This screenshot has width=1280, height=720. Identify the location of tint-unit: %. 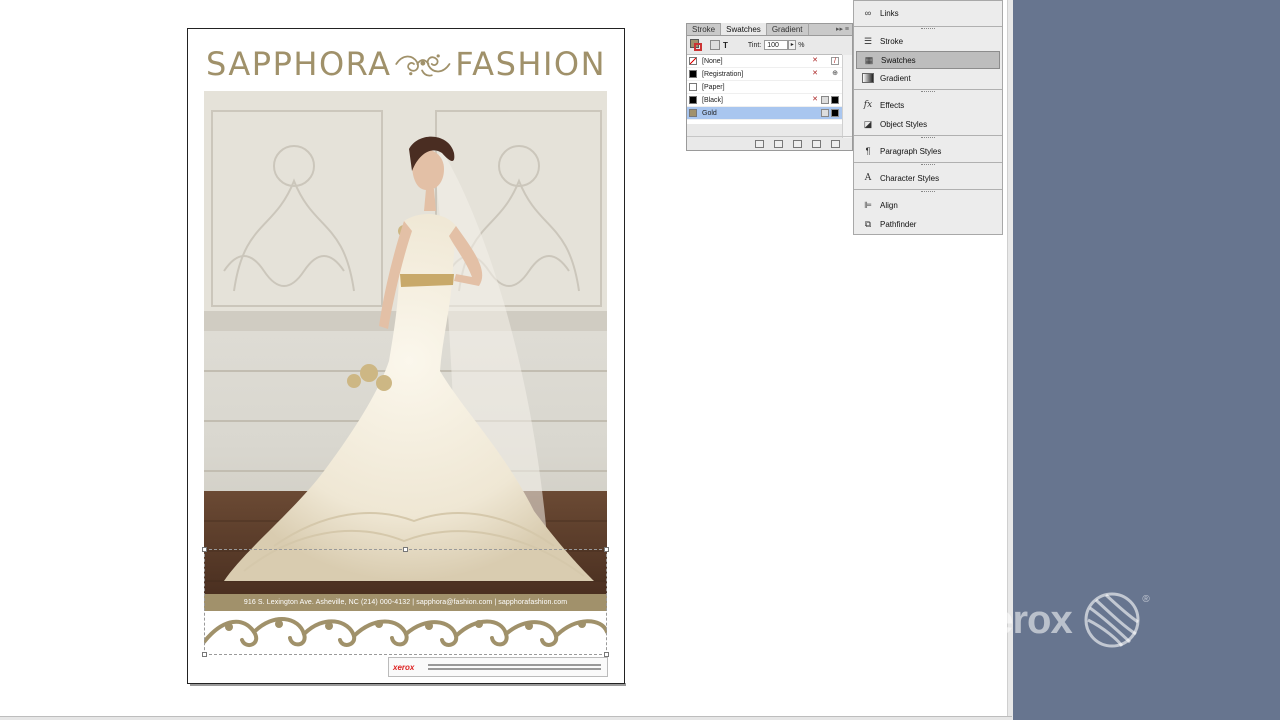
(801, 45).